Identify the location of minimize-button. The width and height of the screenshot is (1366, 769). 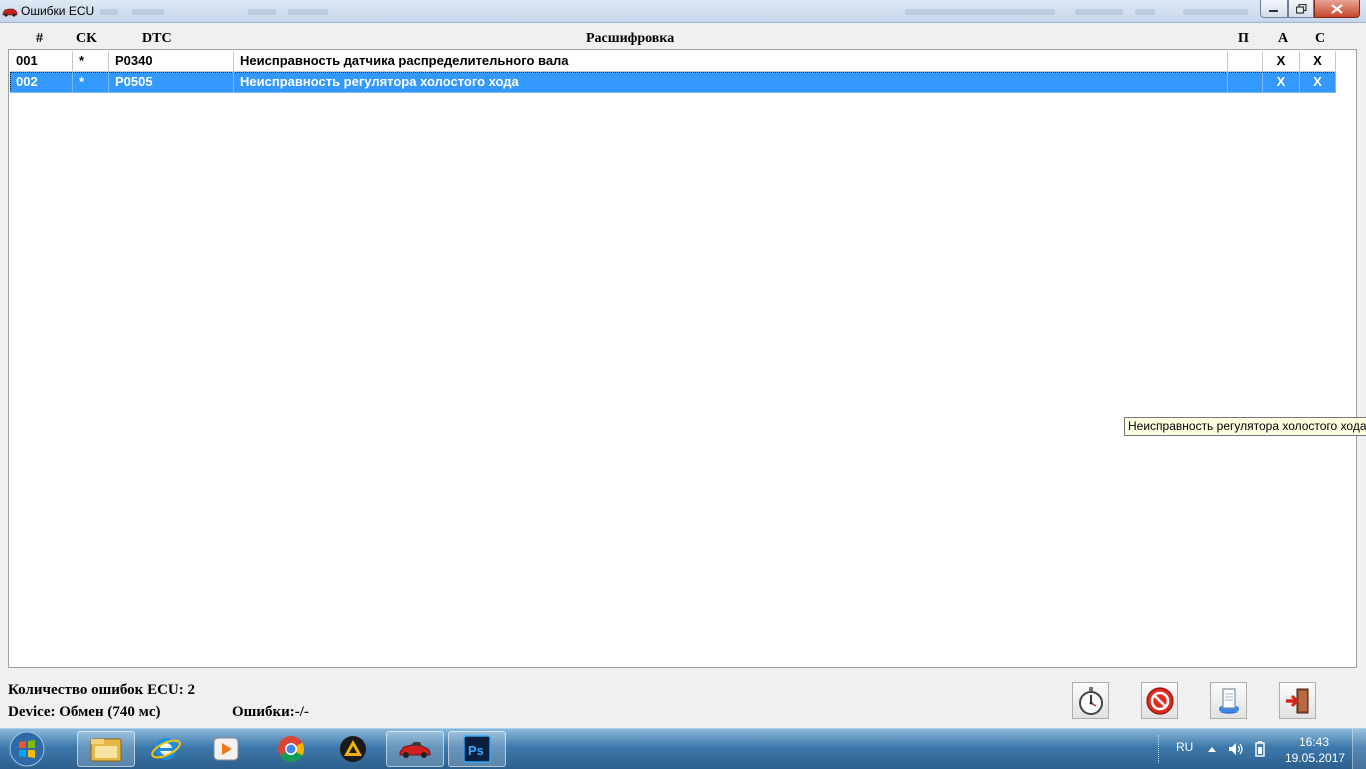
(1274, 9).